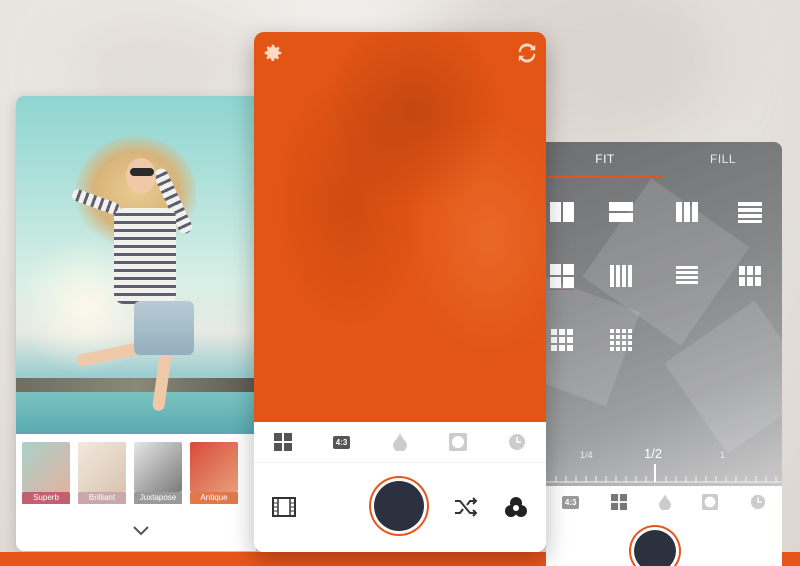 This screenshot has width=800, height=566. What do you see at coordinates (141, 531) in the screenshot?
I see `chevron-down-icon` at bounding box center [141, 531].